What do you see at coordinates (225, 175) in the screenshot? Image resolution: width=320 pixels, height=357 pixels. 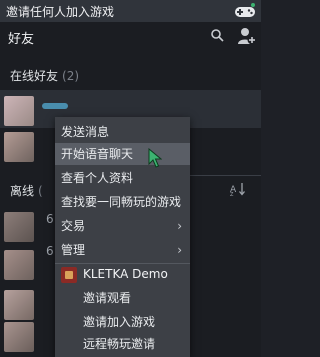 I see `divider` at bounding box center [225, 175].